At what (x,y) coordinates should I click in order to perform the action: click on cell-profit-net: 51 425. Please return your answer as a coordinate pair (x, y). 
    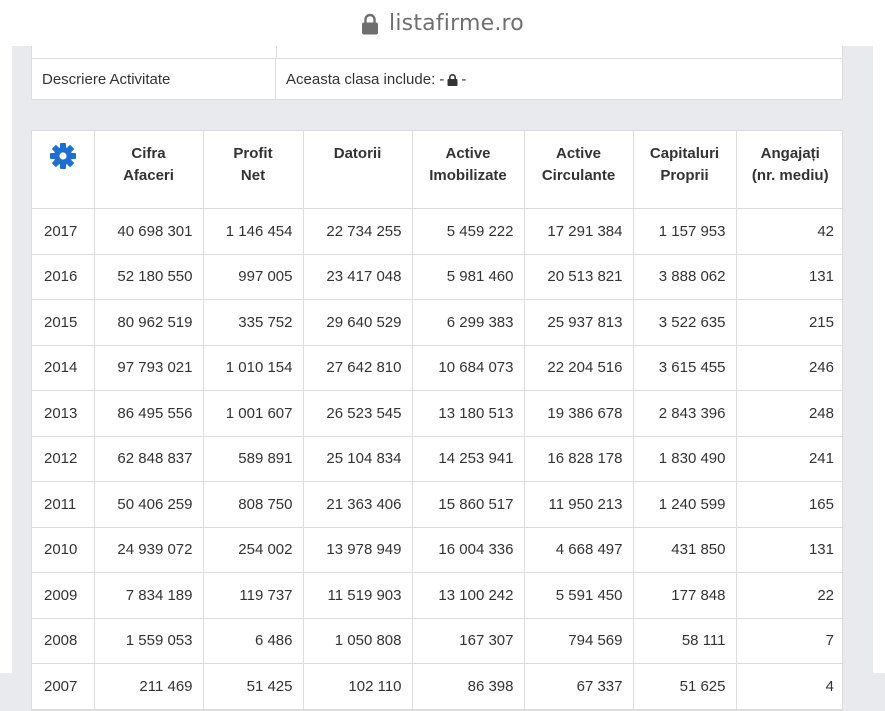
    Looking at the image, I should click on (253, 686).